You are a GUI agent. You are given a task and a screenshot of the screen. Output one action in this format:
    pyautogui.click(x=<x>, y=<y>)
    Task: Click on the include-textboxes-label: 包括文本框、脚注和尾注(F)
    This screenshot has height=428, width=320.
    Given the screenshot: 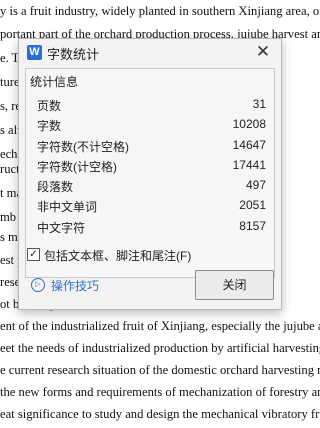 What is the action you would take?
    pyautogui.click(x=117, y=255)
    